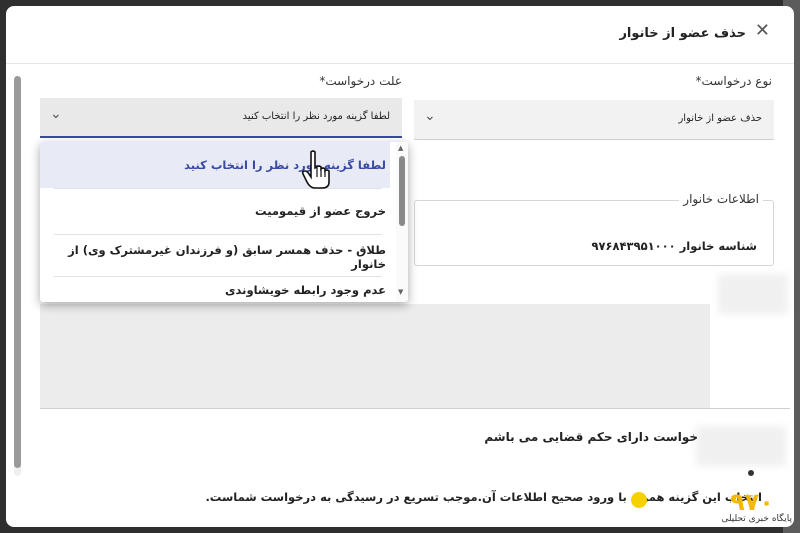 The image size is (800, 533). Describe the element at coordinates (316, 116) in the screenshot. I see `reason-placeholder: لطفا گزینه مورد نظر را انتخاب کنید` at that location.